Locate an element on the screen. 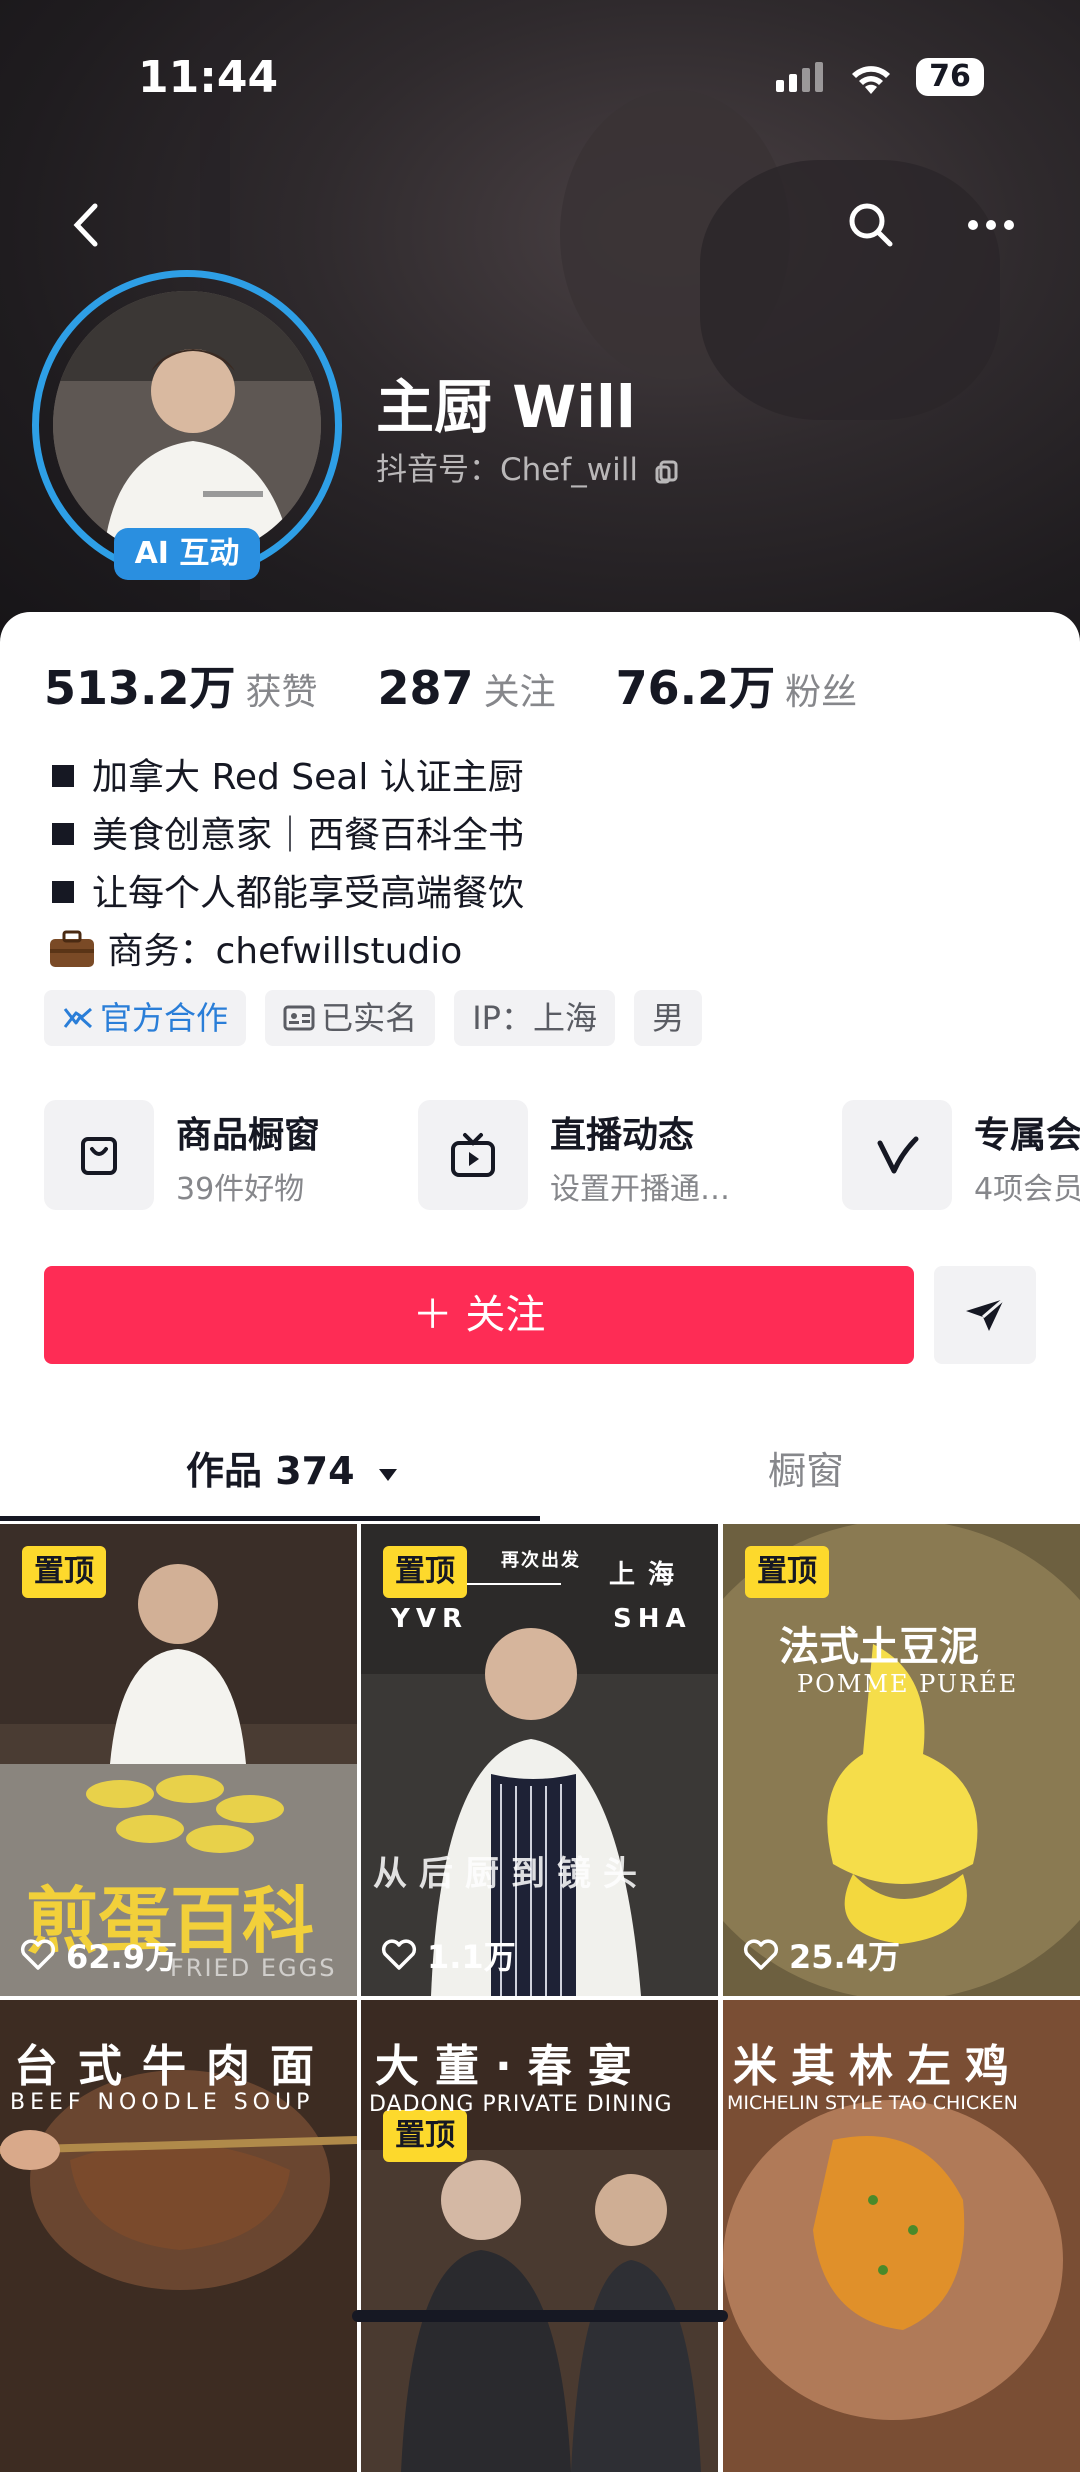  more-button is located at coordinates (991, 225).